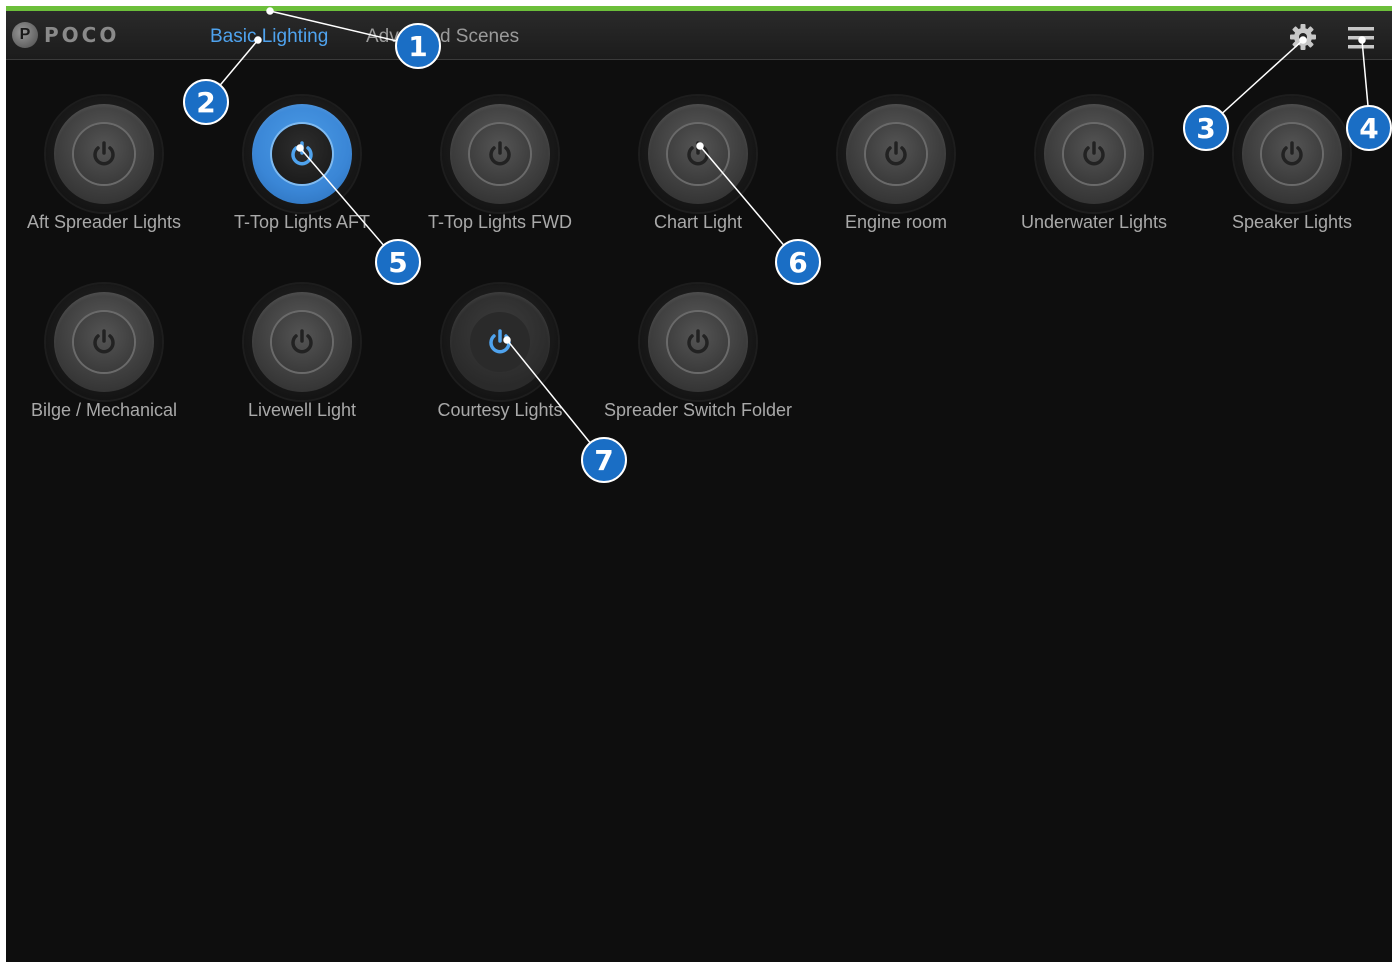  I want to click on logo-emblem-icon: P, so click(25, 35).